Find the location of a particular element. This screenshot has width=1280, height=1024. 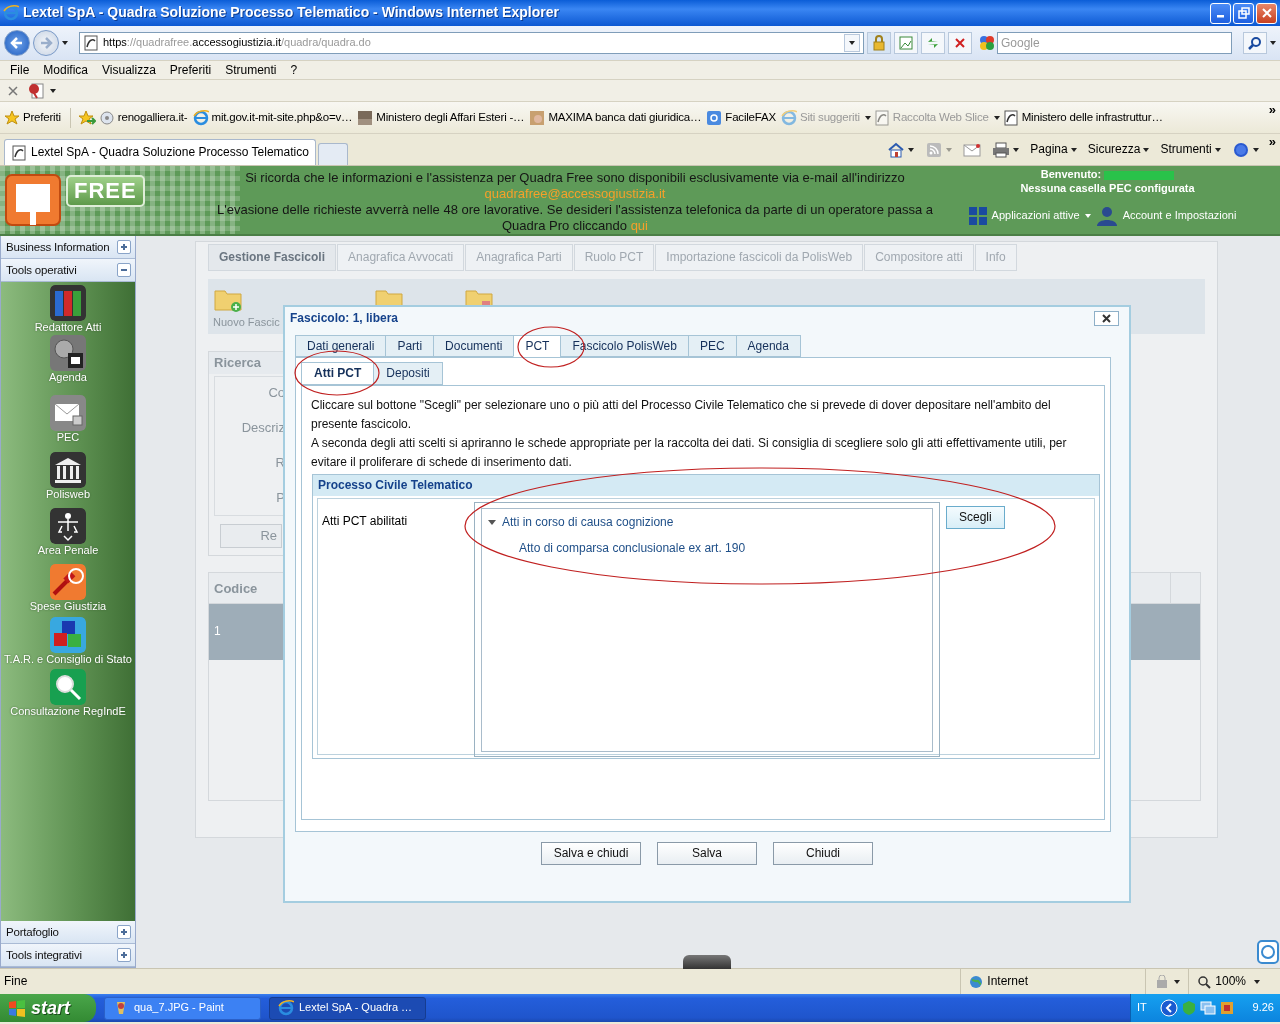

command-menu: Pagina is located at coordinates (1053, 149).